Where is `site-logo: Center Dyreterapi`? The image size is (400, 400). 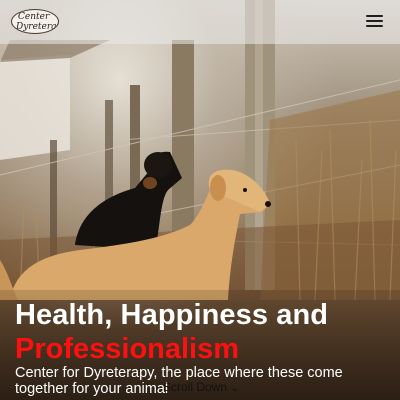
site-logo: Center Dyreterapi is located at coordinates (35, 21).